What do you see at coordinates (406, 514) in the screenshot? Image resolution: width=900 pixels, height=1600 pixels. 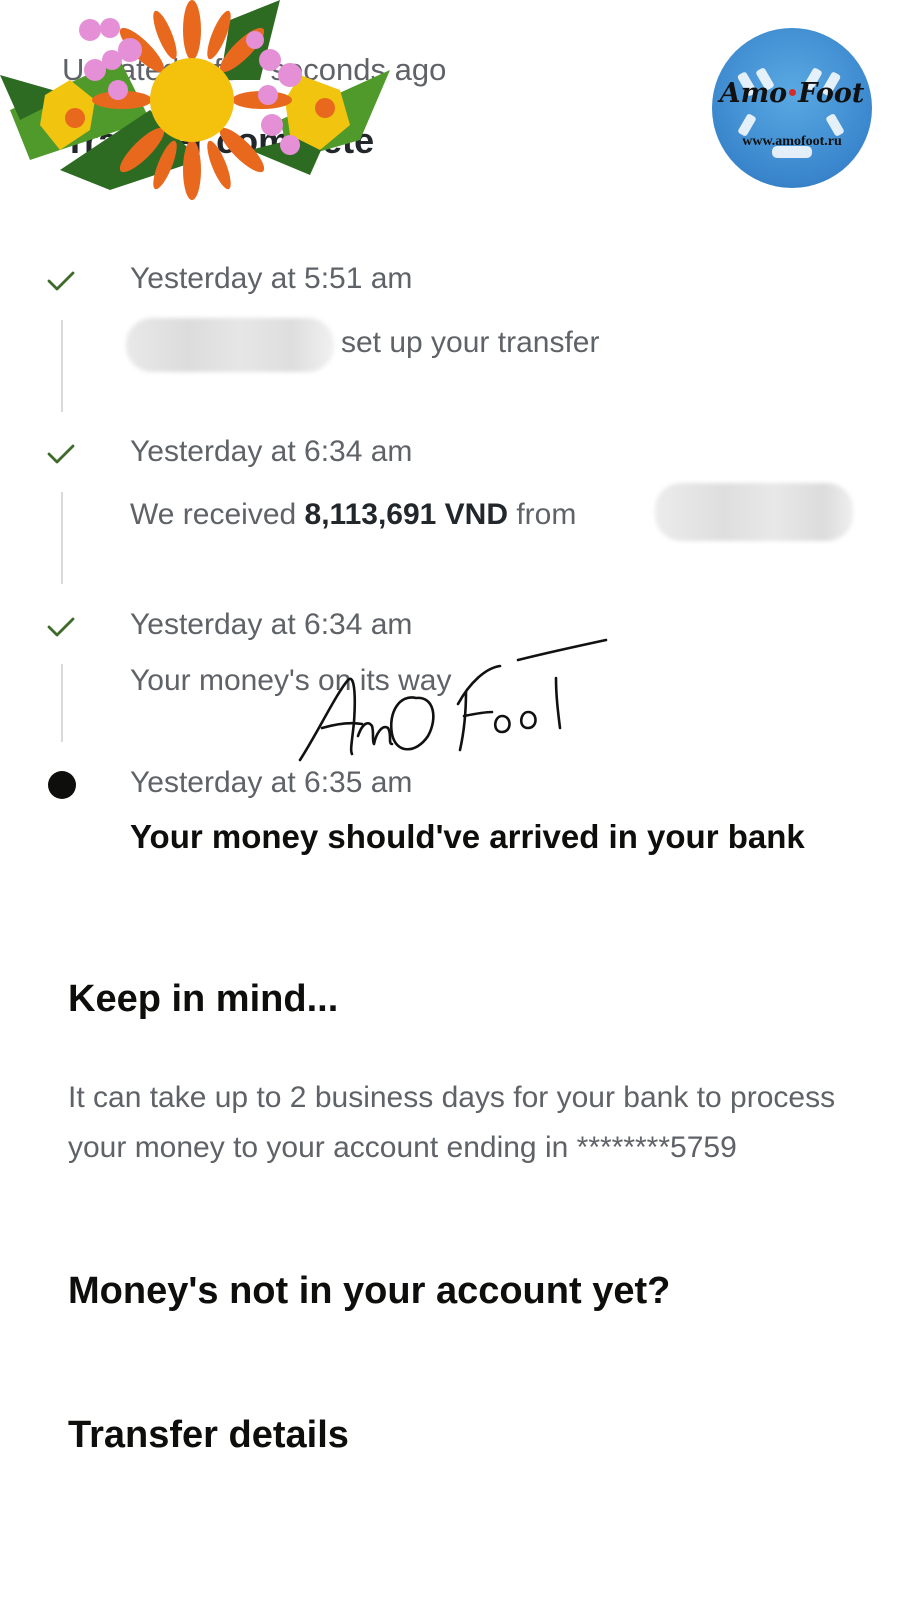 I see `received-amount: 8,113,691 VND` at bounding box center [406, 514].